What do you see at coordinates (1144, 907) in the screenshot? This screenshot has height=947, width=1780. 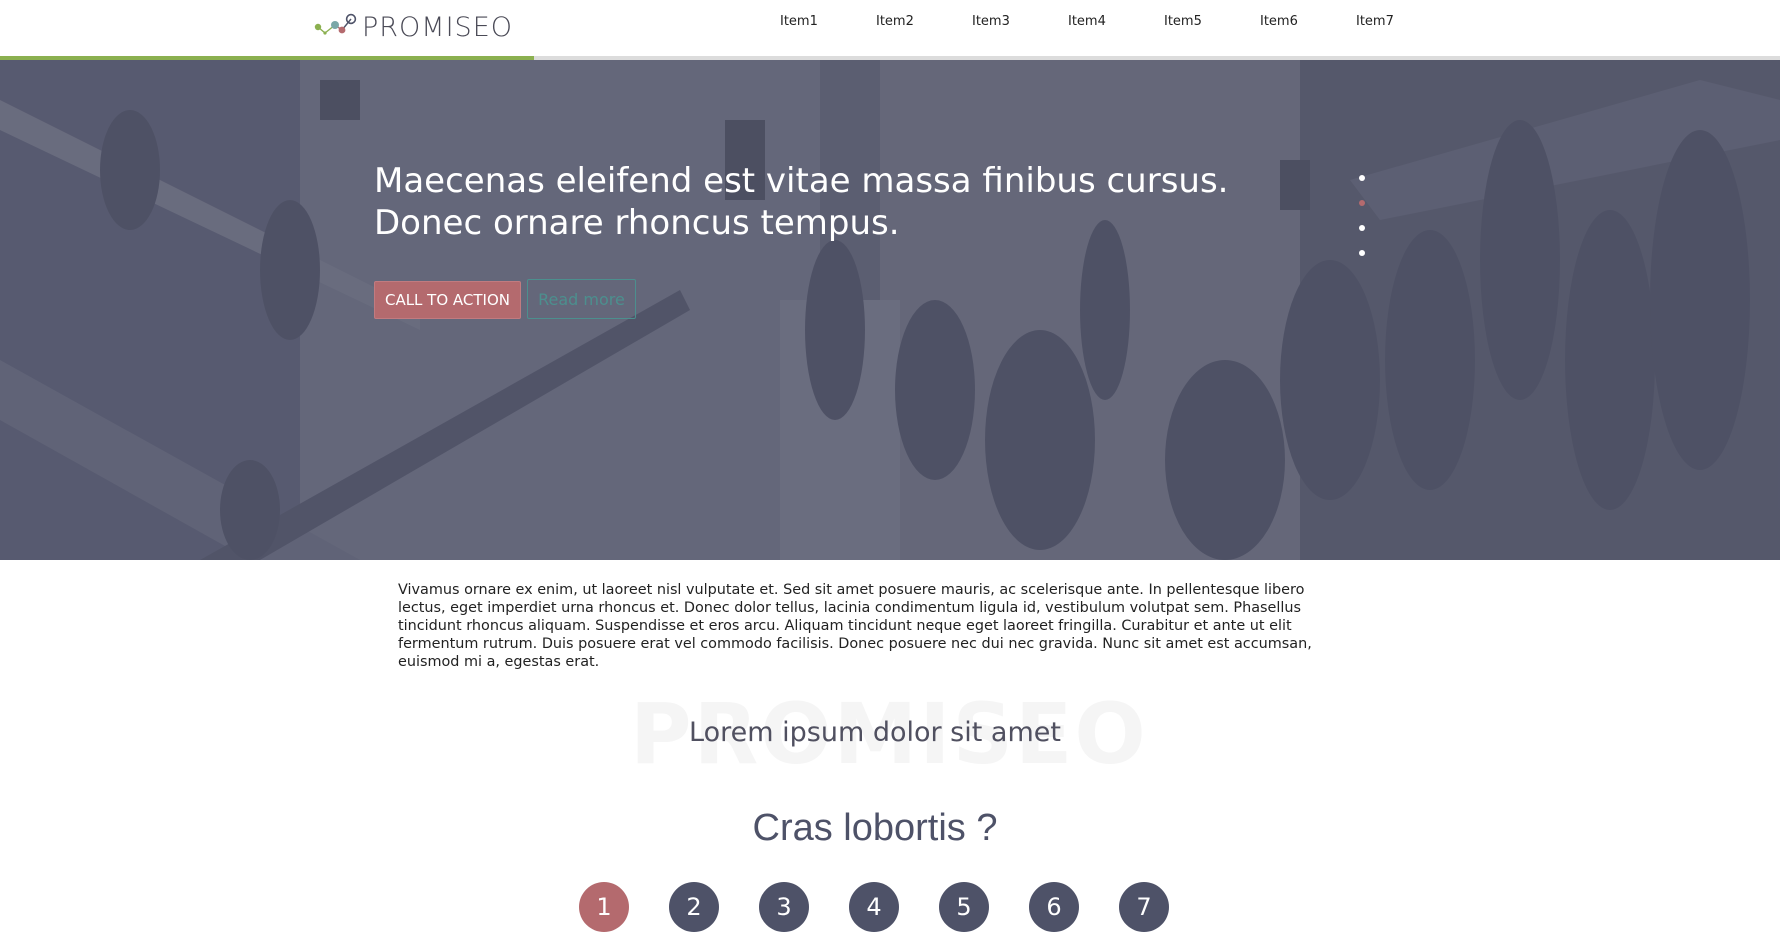 I see `step-button-7: 7` at bounding box center [1144, 907].